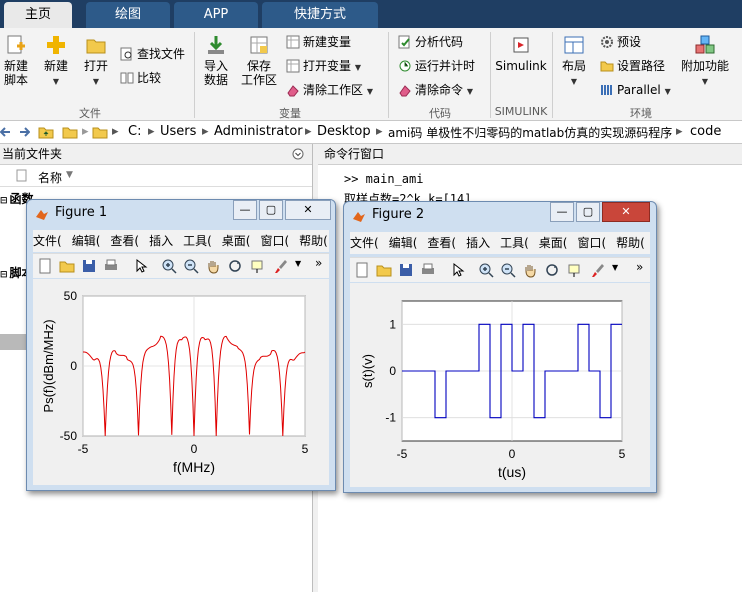 This screenshot has height=592, width=742. Describe the element at coordinates (318, 42) in the screenshot. I see `new-variable-button: 新建变量` at that location.